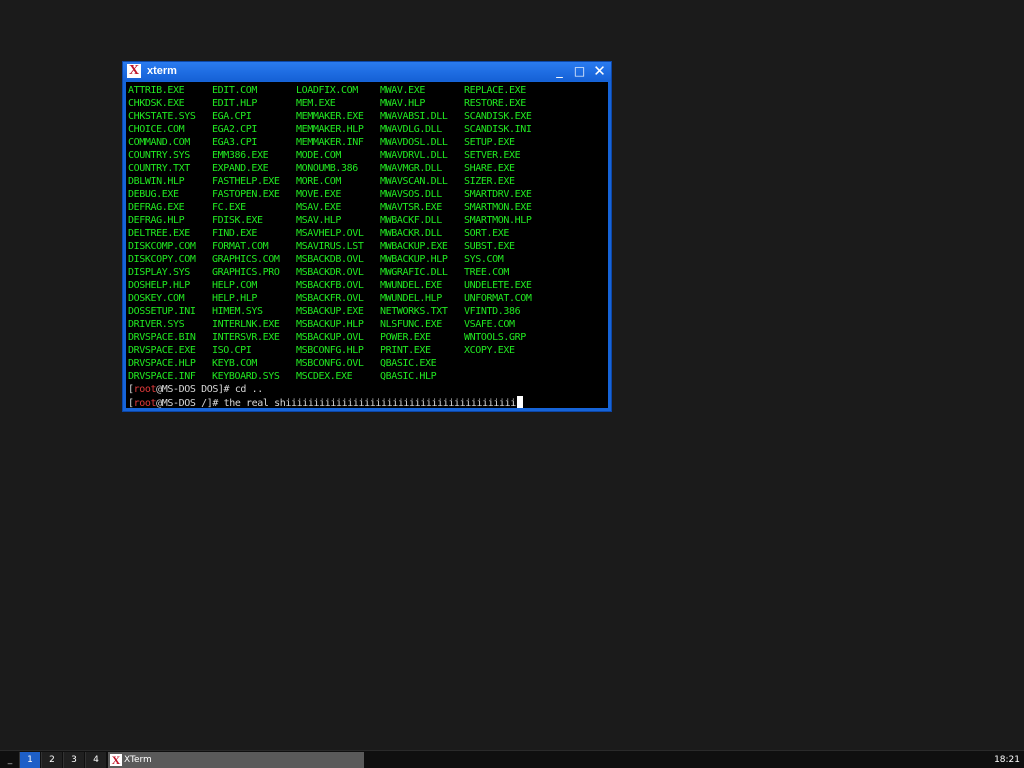  What do you see at coordinates (1007, 760) in the screenshot?
I see `clock: 18:21` at bounding box center [1007, 760].